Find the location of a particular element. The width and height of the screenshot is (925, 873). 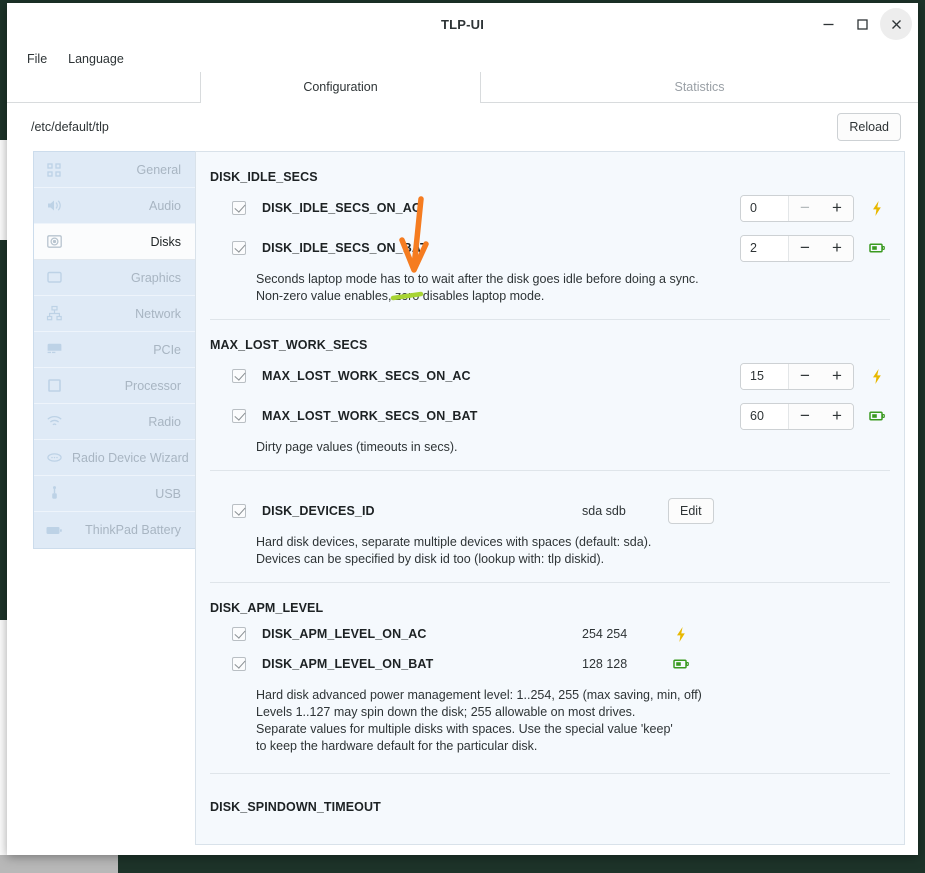

checkbox-disk-idle-secs-on-ac is located at coordinates (239, 208).